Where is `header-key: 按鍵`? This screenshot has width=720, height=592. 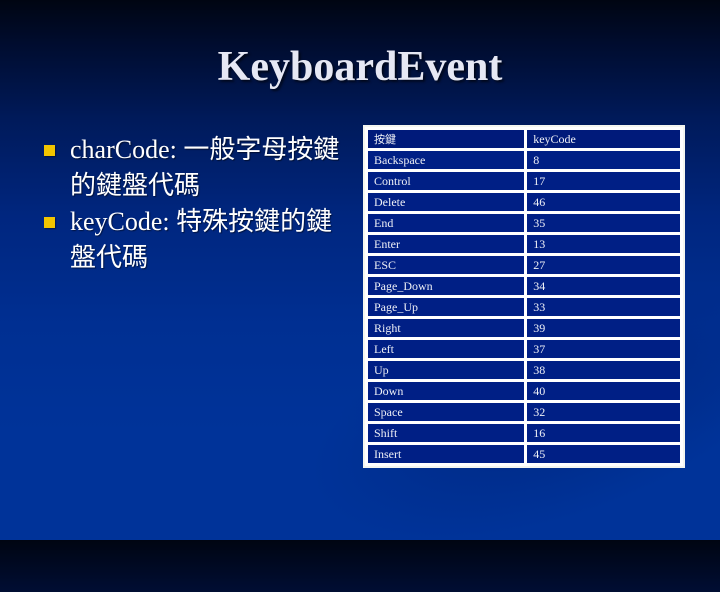 header-key: 按鍵 is located at coordinates (446, 139).